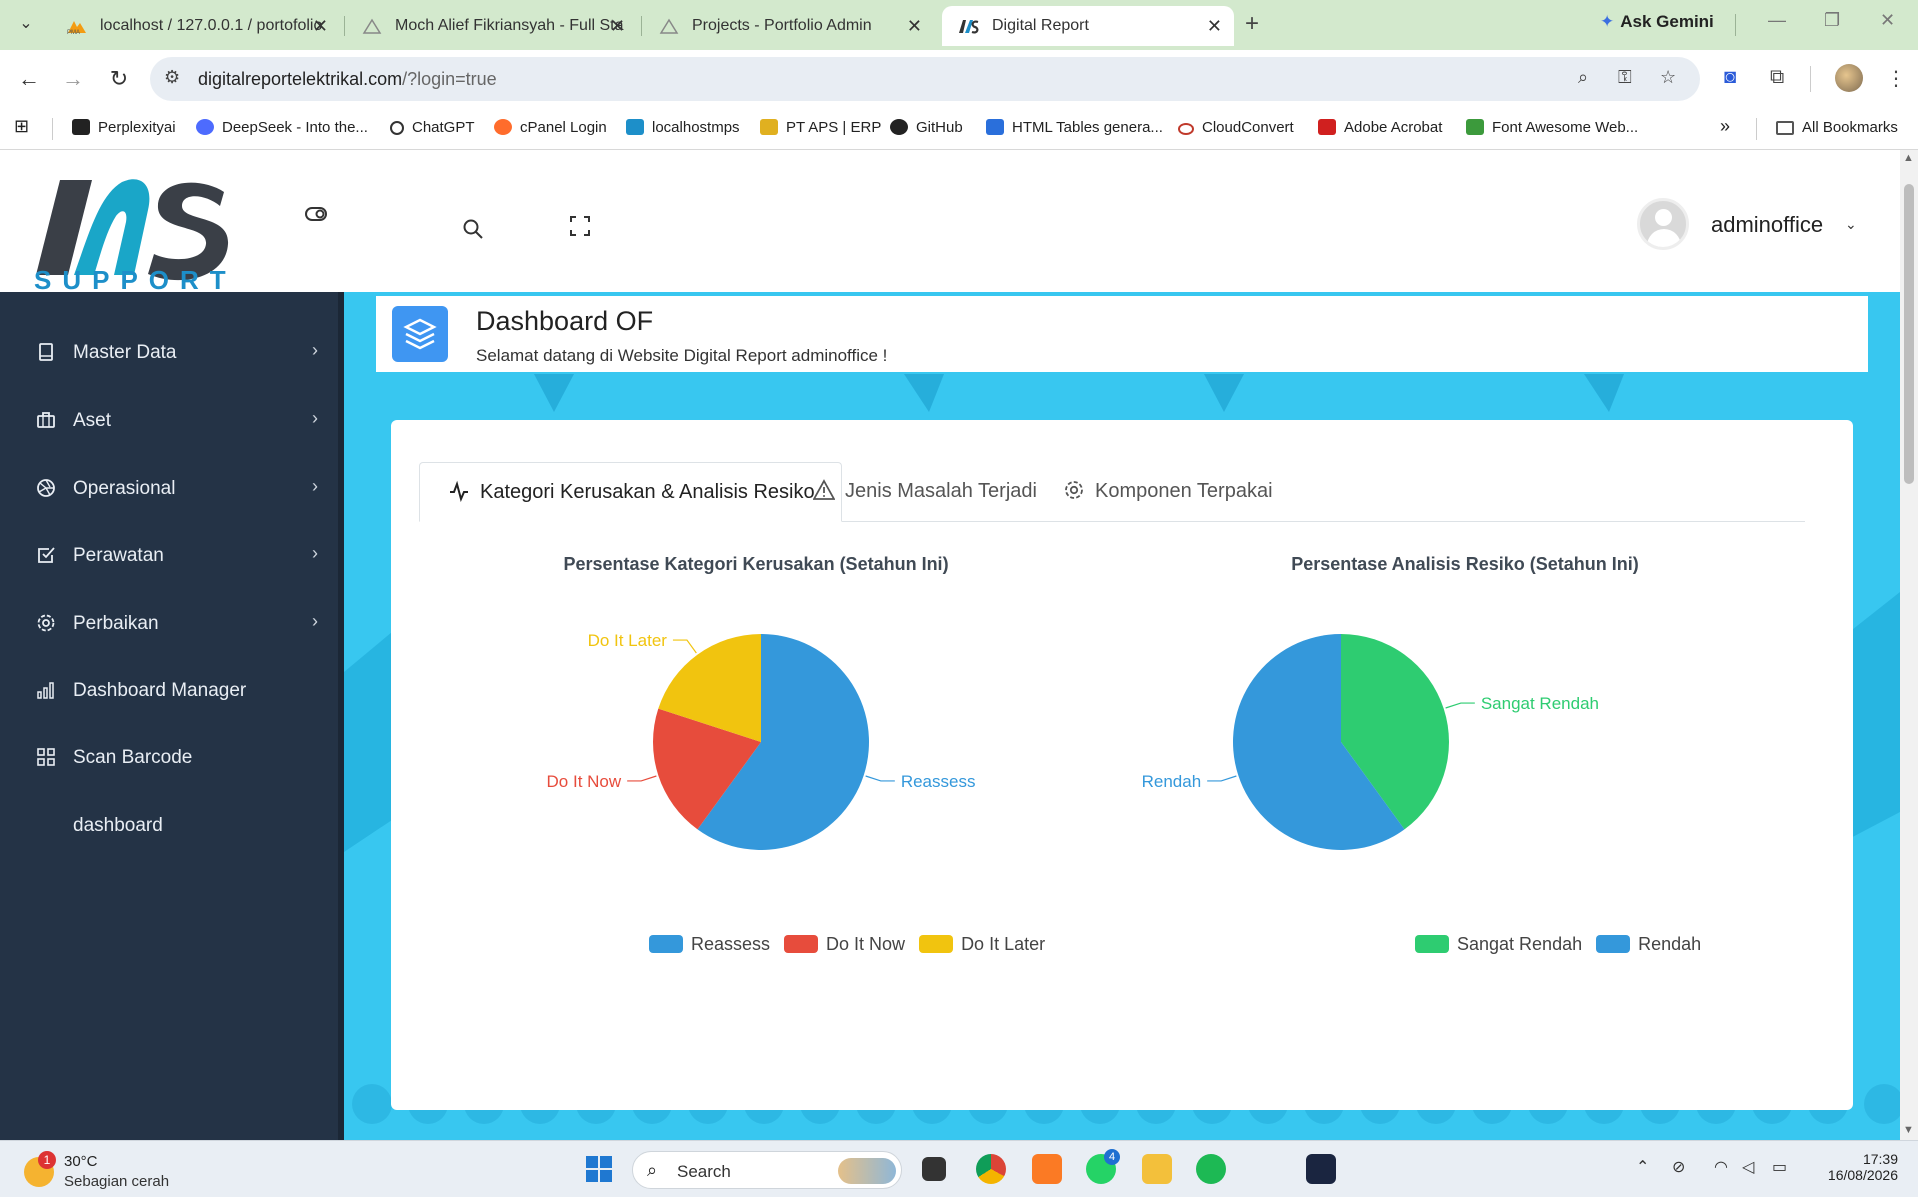 This screenshot has height=1197, width=1918. What do you see at coordinates (169, 490) in the screenshot?
I see `sidebar-item-operasional: Operasional ›` at bounding box center [169, 490].